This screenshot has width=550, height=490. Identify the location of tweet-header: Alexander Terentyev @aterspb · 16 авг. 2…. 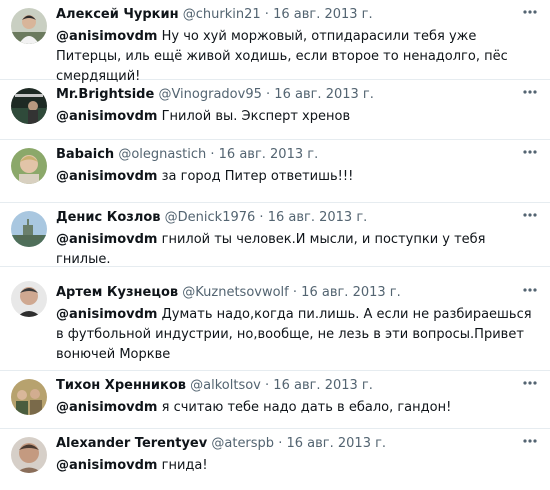
(288, 444).